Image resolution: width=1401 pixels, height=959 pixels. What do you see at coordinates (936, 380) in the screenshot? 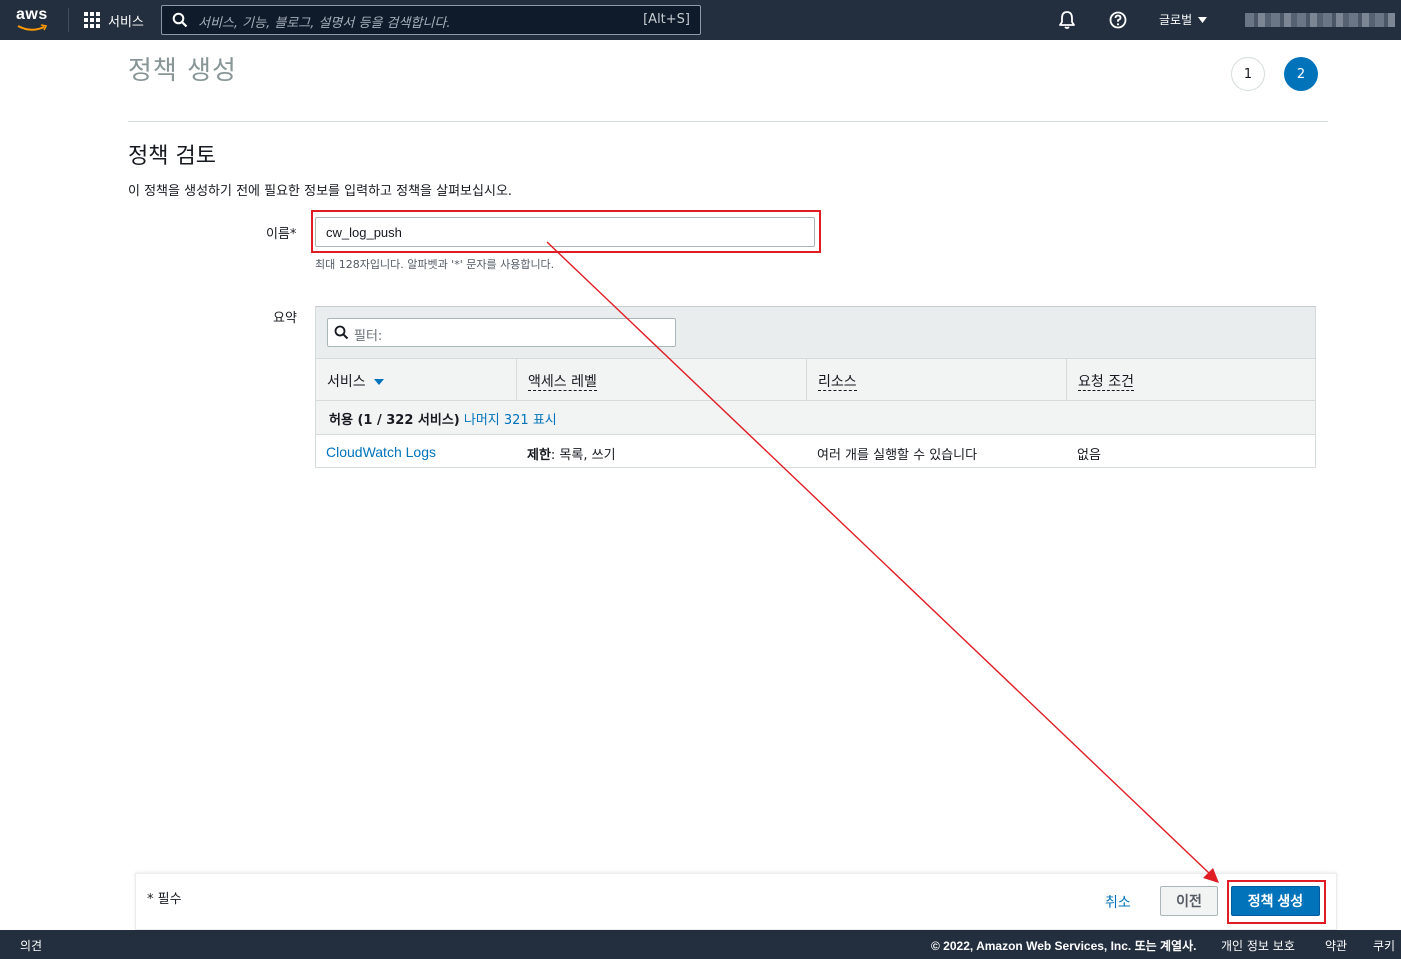
I see `column-header-resource: 리소스` at bounding box center [936, 380].